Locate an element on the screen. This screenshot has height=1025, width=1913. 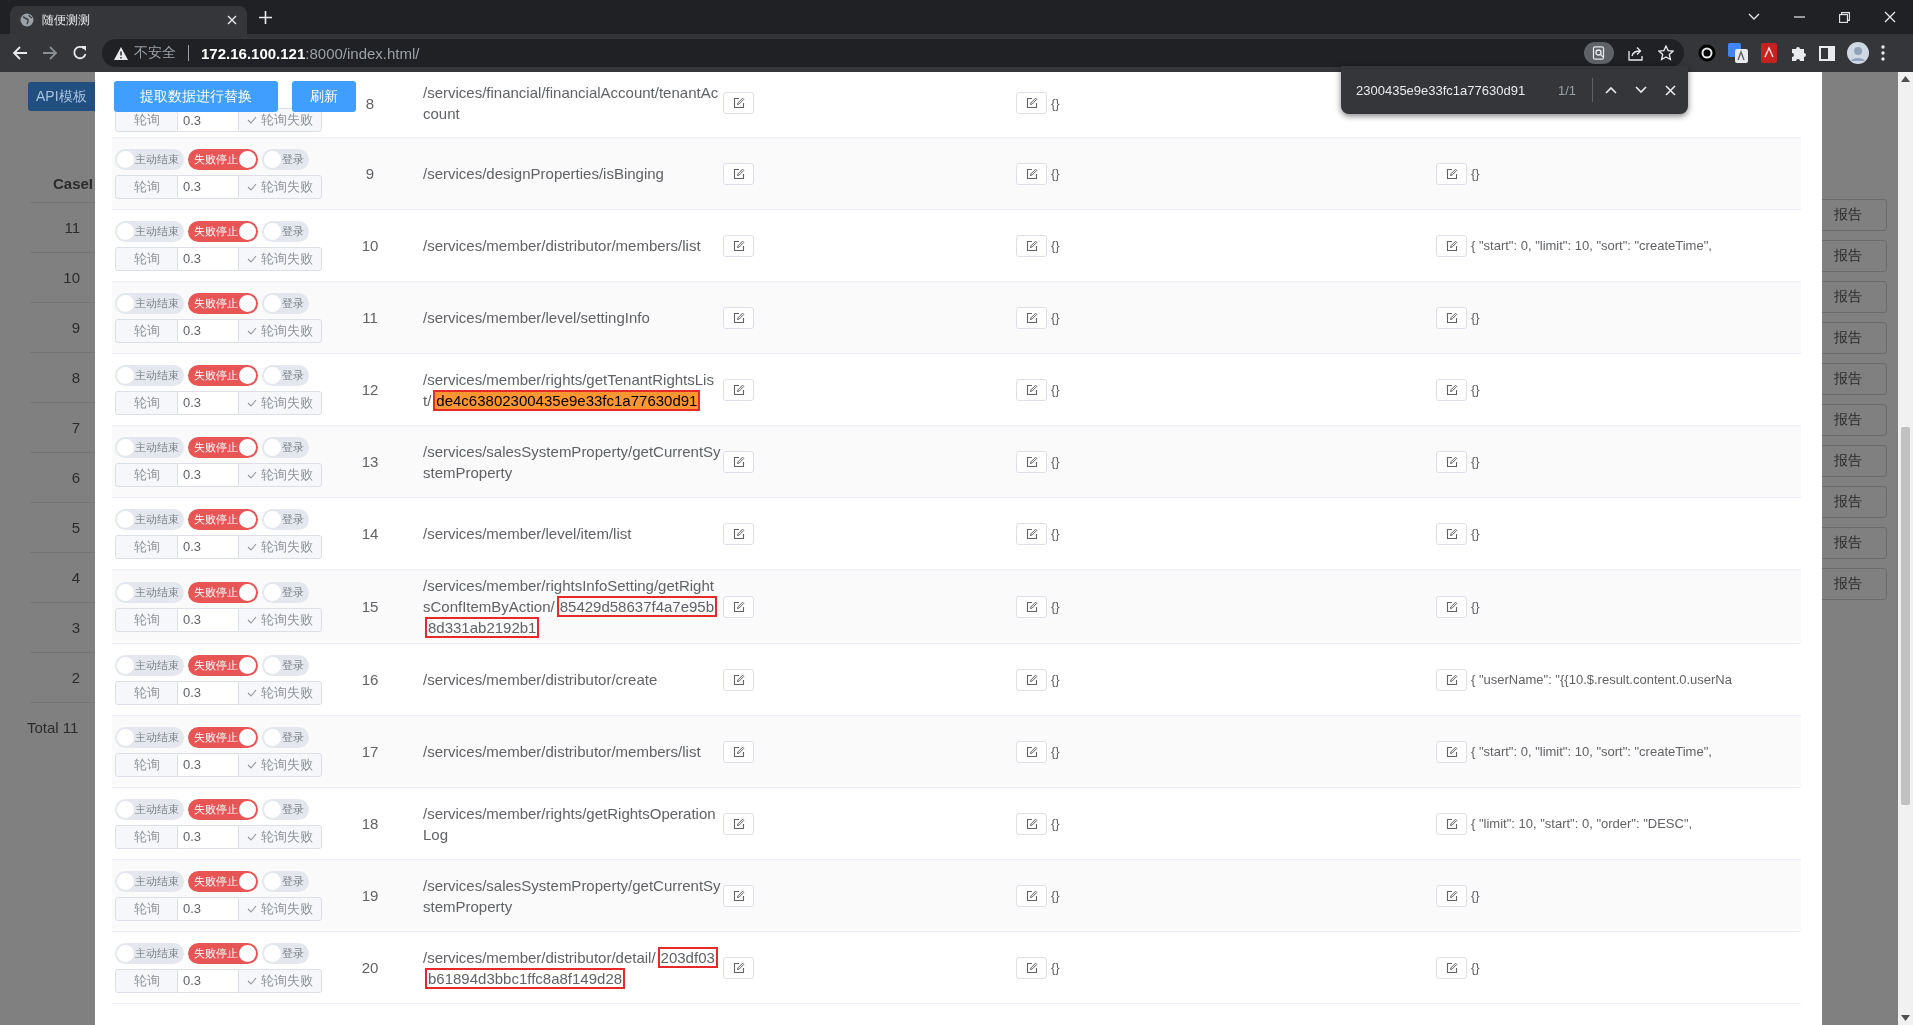
reload-icon is located at coordinates (80, 53).